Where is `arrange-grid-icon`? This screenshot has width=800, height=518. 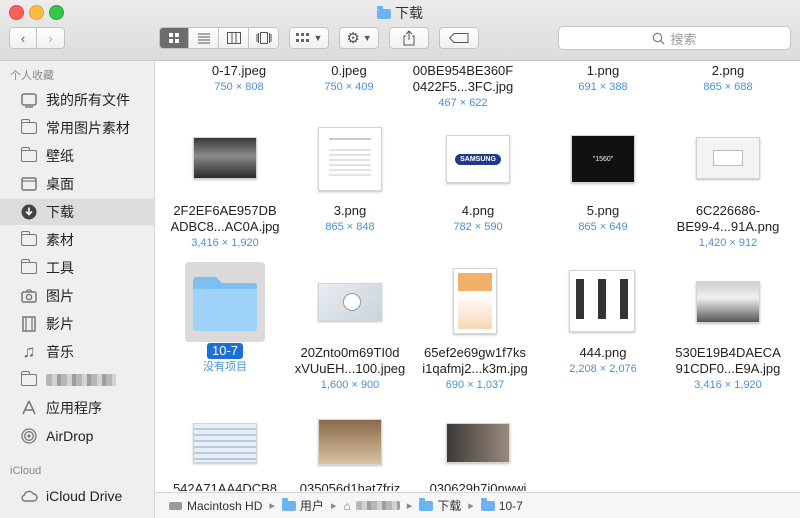 arrange-grid-icon is located at coordinates (302, 37).